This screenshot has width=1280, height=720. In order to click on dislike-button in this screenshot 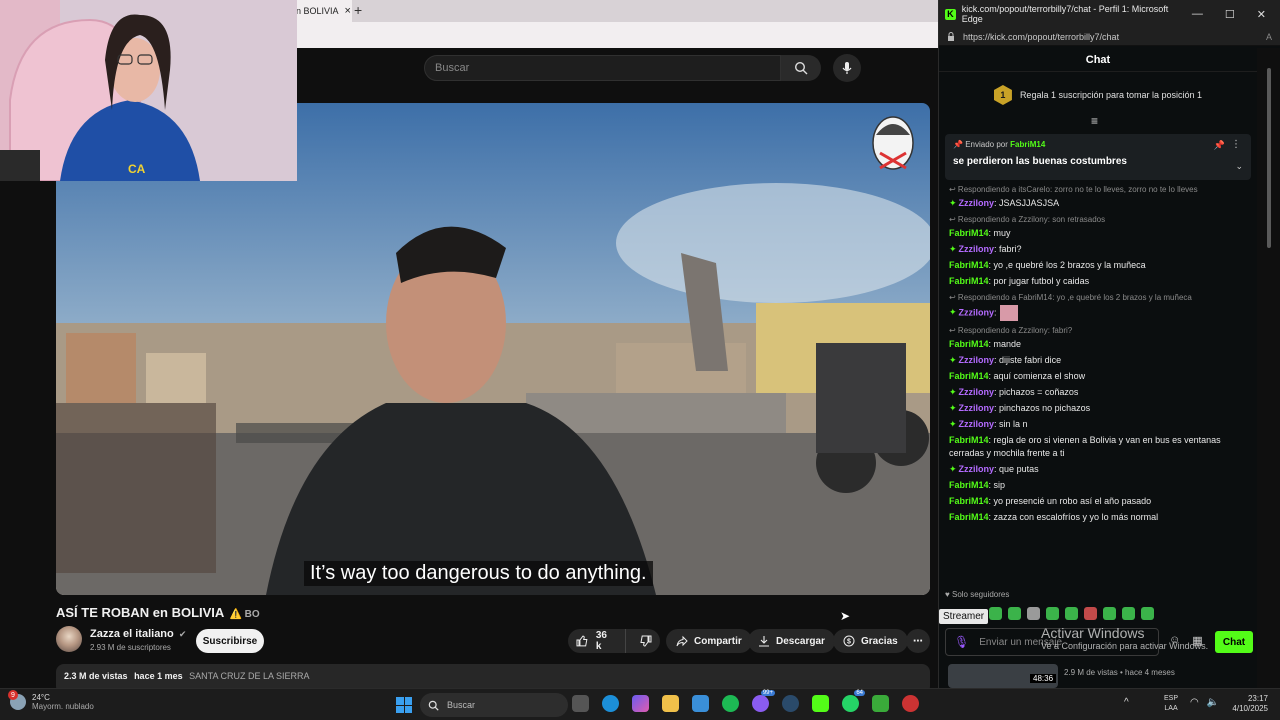, I will do `click(646, 641)`.